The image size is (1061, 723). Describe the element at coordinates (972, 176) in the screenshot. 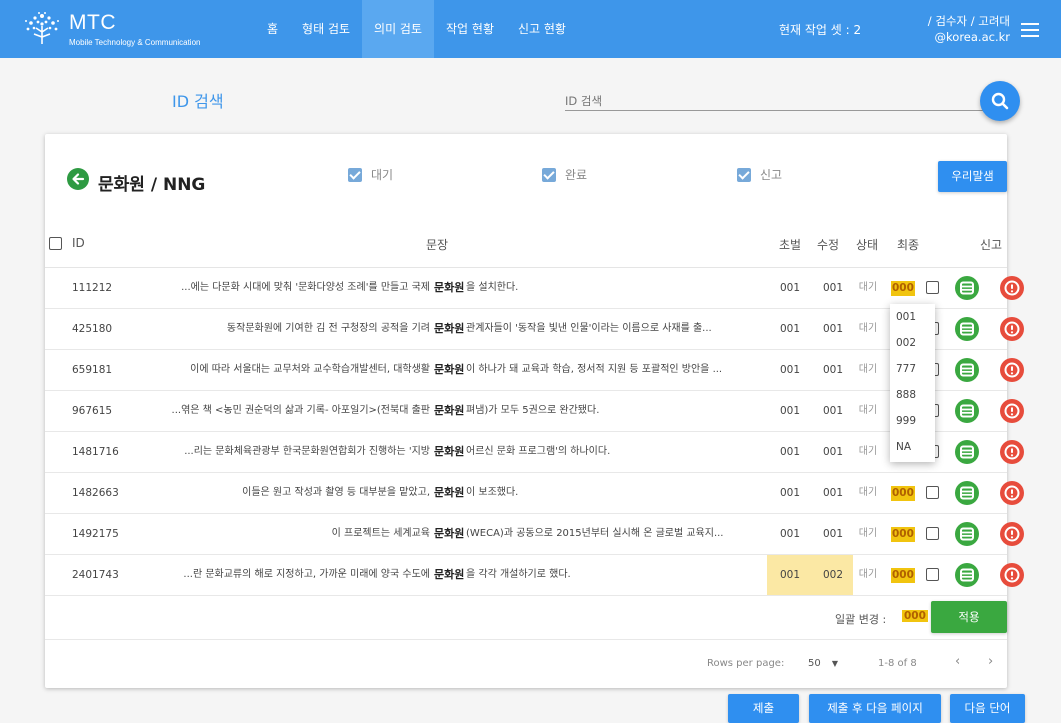

I see `dictionary-button: 우리말샘` at that location.